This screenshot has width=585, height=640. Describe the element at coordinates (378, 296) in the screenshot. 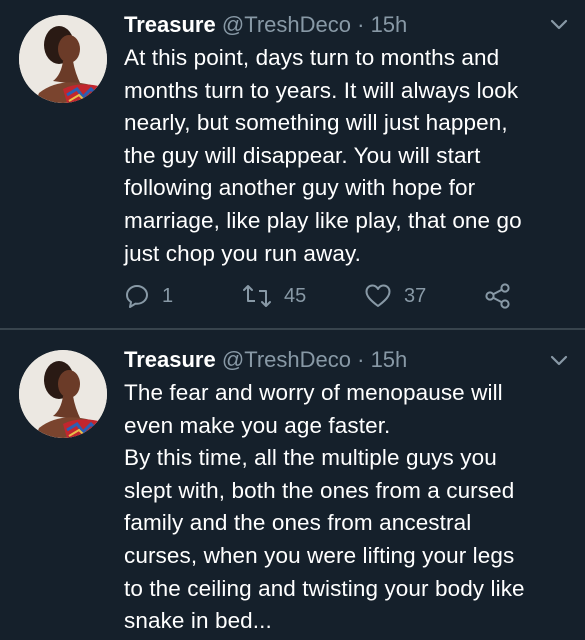

I see `heart-icon` at that location.